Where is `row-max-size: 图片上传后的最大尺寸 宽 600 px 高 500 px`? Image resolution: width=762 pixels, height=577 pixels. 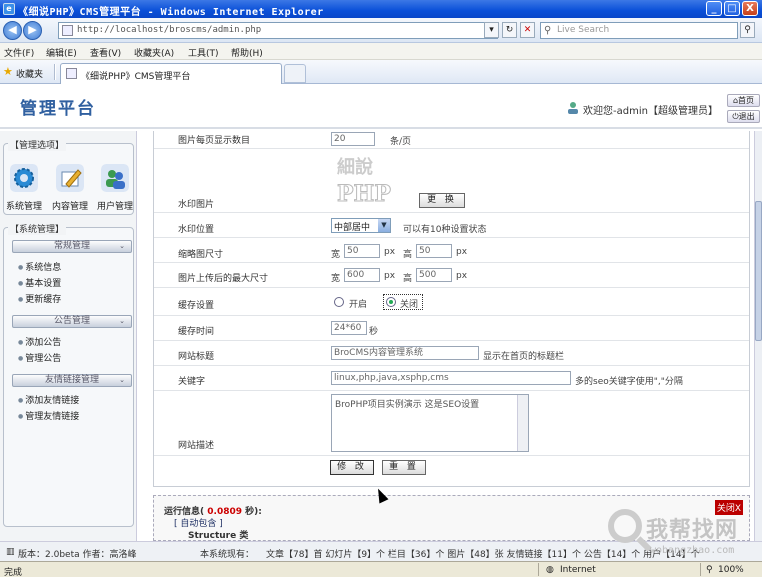 row-max-size: 图片上传后的最大尺寸 宽 600 px 高 500 px is located at coordinates (451, 275).